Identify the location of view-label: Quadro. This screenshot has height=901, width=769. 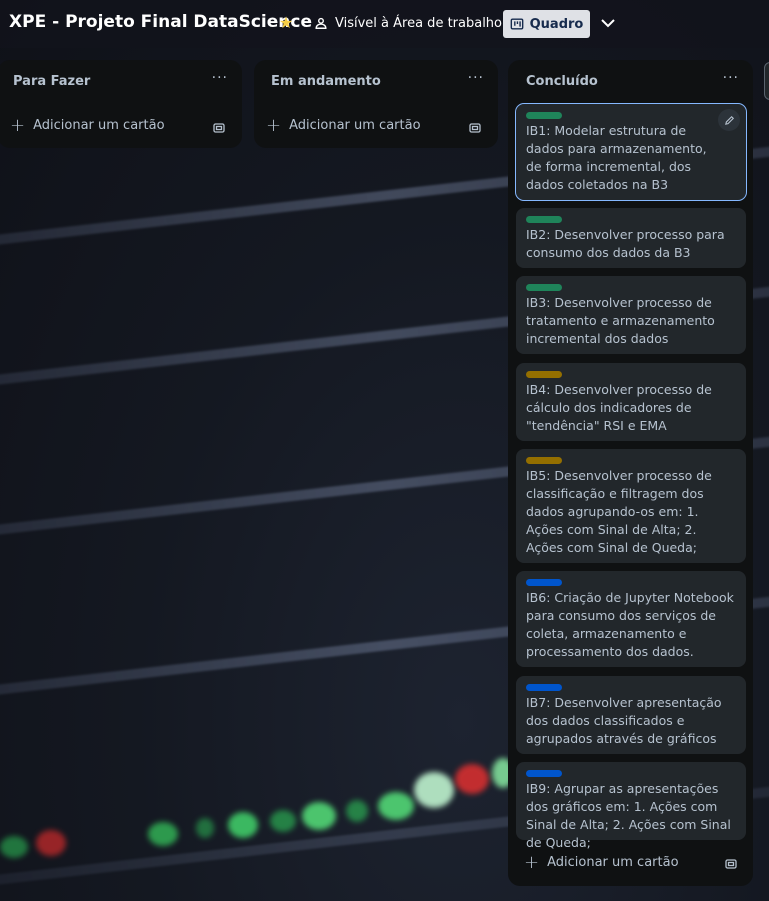
(556, 24).